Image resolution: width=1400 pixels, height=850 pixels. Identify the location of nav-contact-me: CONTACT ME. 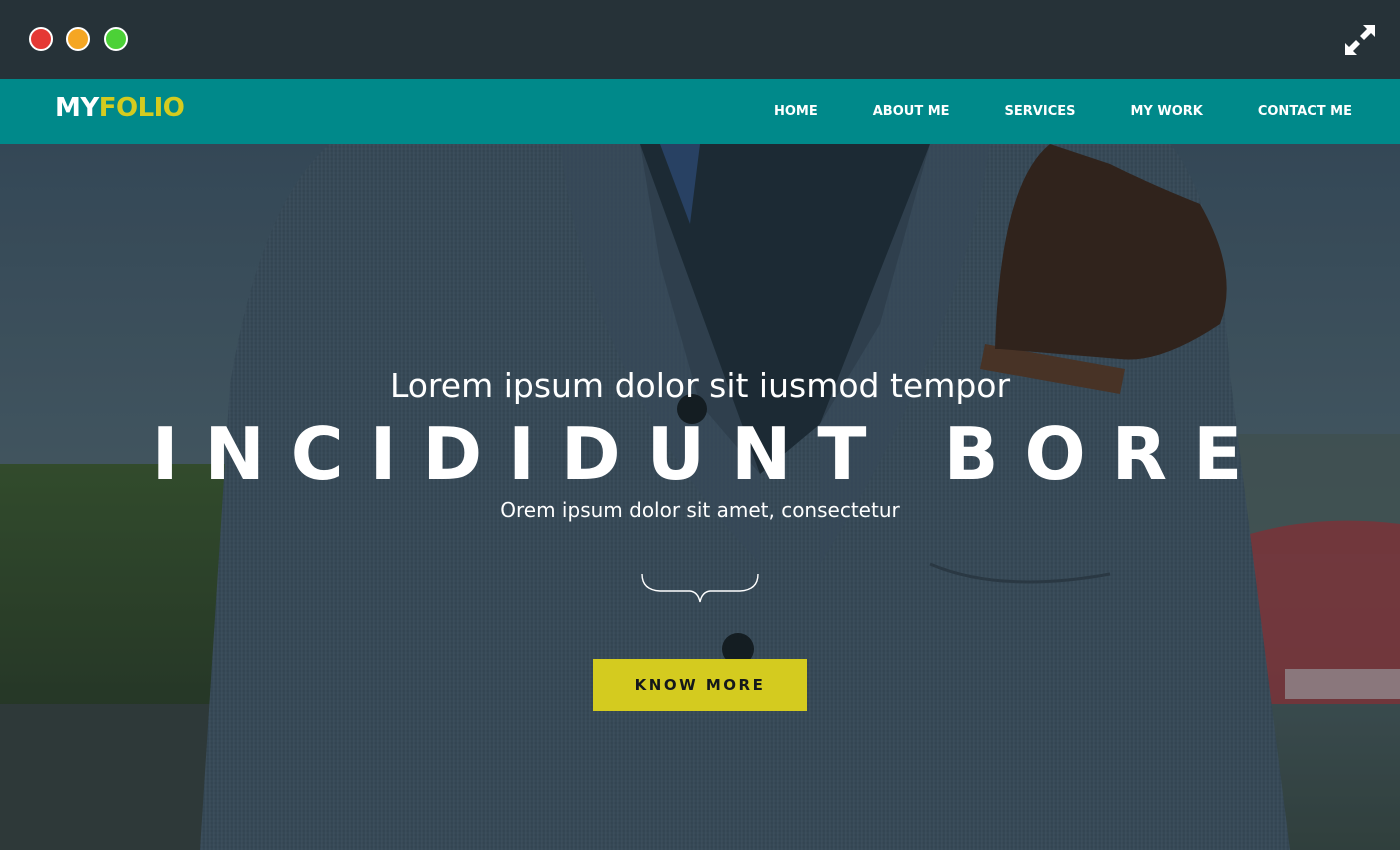
(1305, 111).